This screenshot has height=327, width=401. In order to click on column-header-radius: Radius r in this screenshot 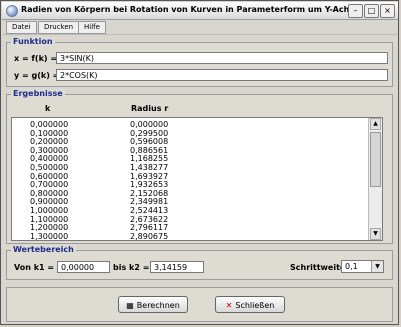, I will do `click(150, 108)`.